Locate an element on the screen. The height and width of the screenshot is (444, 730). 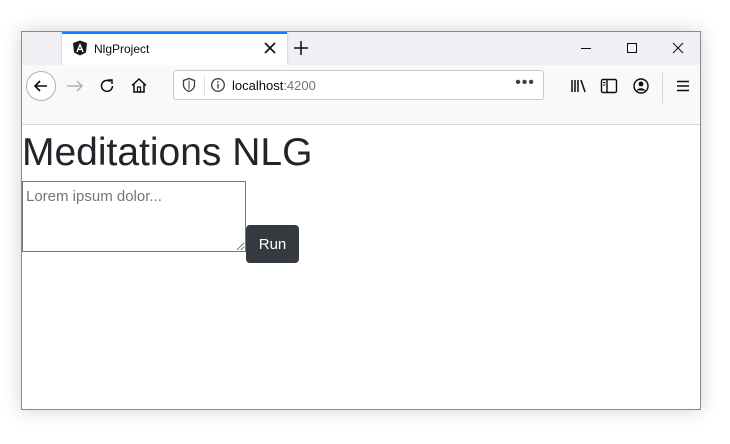
url-host: localhost is located at coordinates (258, 85).